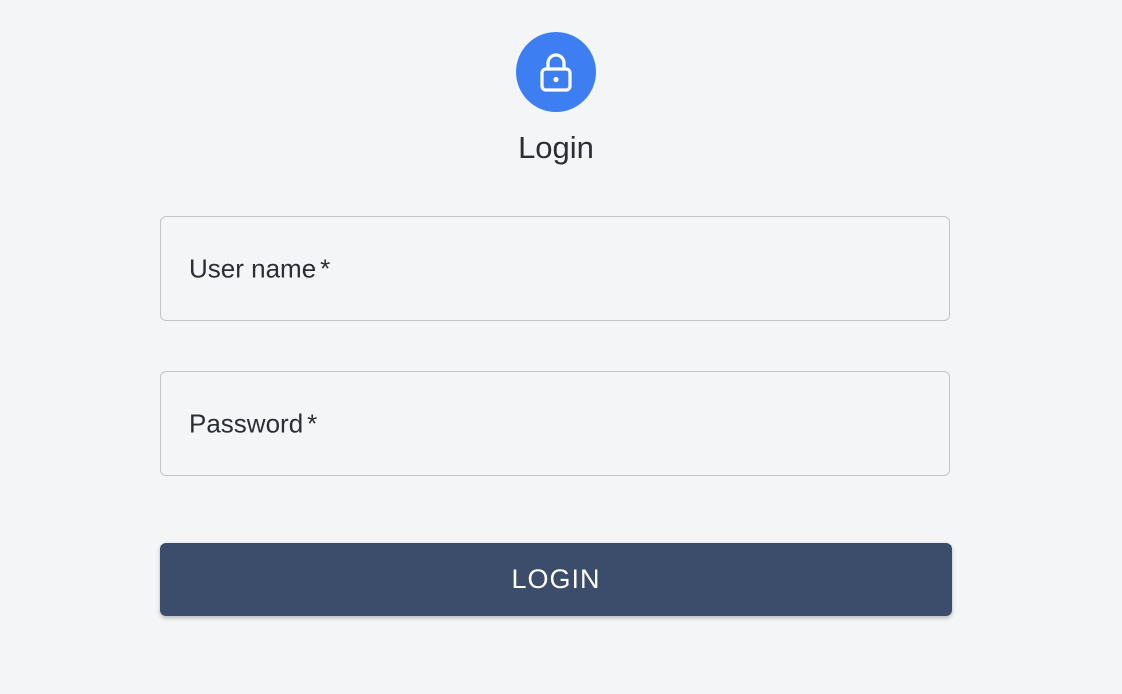 The height and width of the screenshot is (694, 1122). I want to click on login-button: LOGIN, so click(556, 579).